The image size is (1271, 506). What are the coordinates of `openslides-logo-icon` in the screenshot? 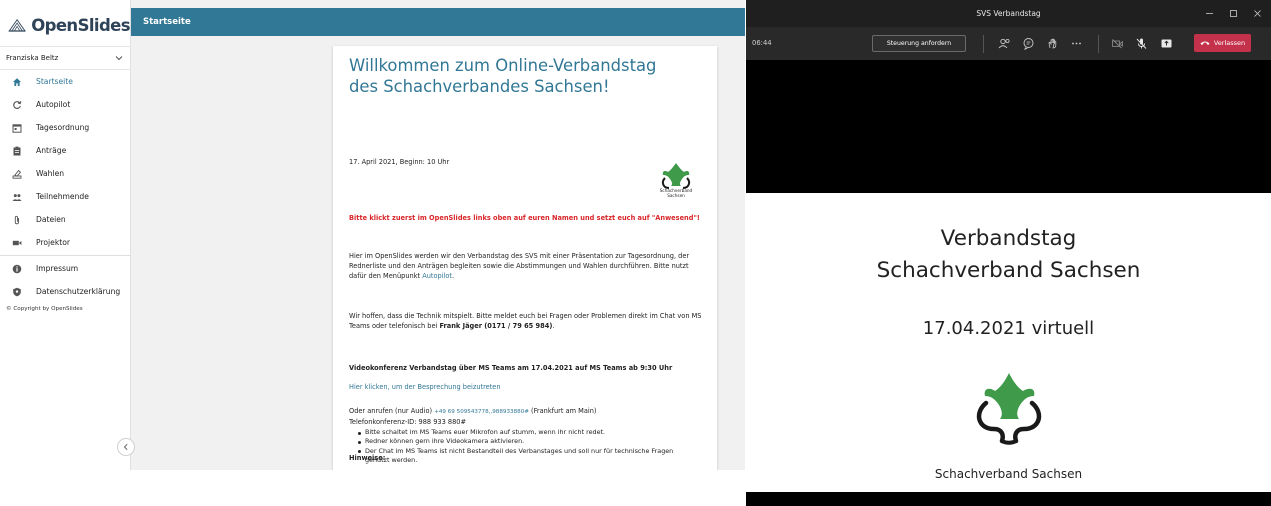 It's located at (17, 25).